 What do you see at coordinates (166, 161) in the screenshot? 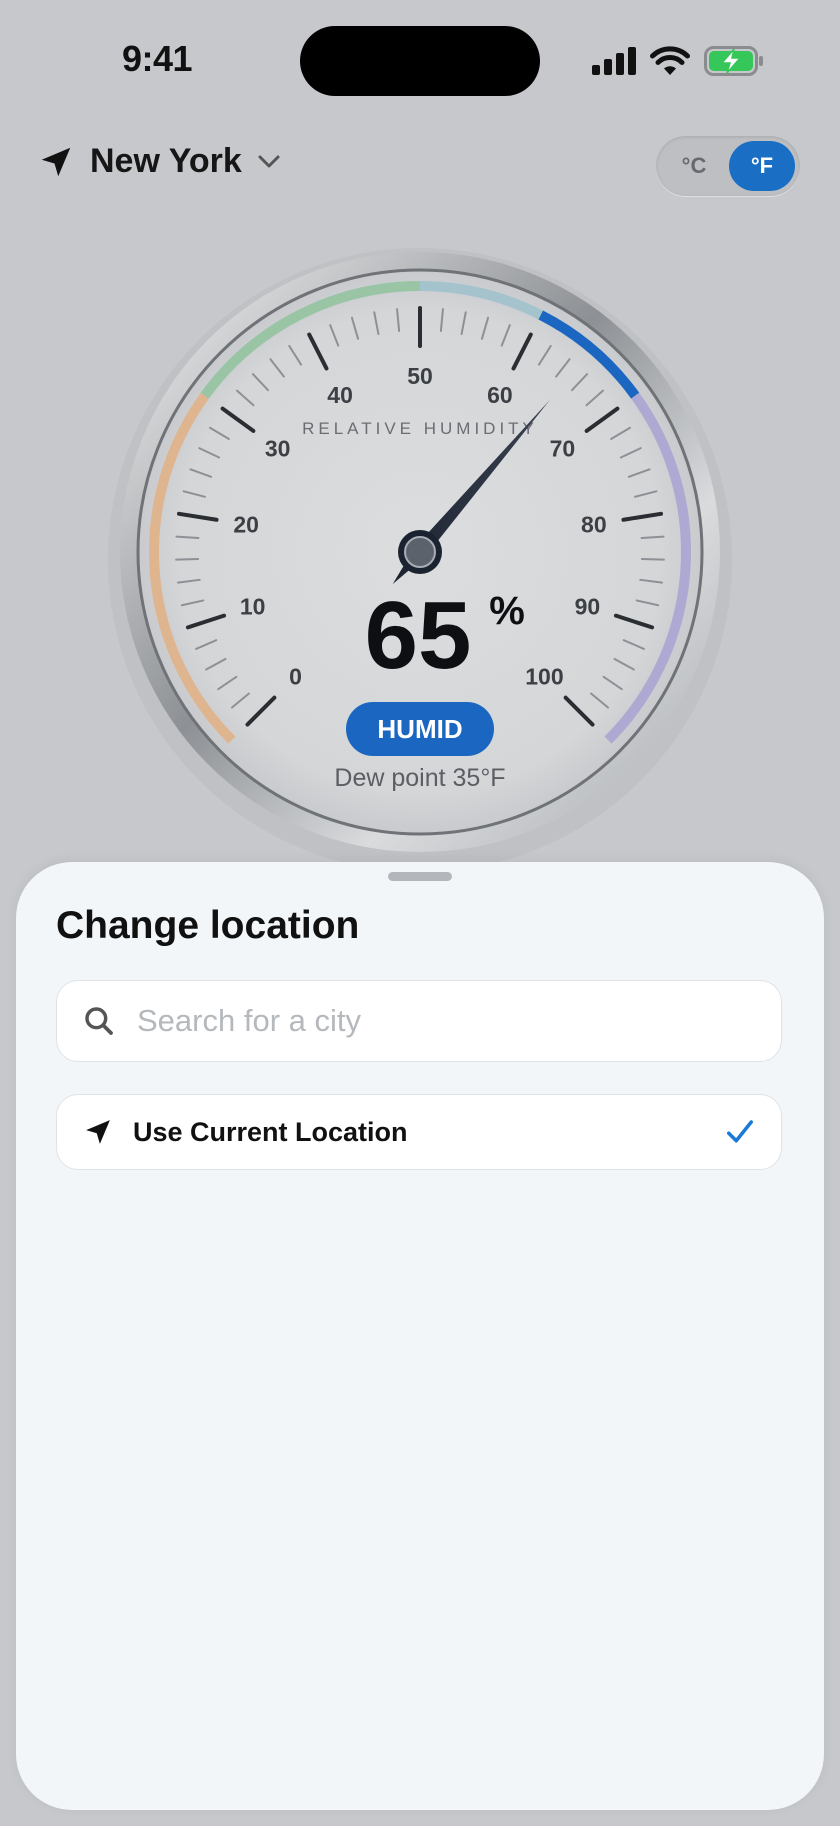
I see `location-name: New York` at bounding box center [166, 161].